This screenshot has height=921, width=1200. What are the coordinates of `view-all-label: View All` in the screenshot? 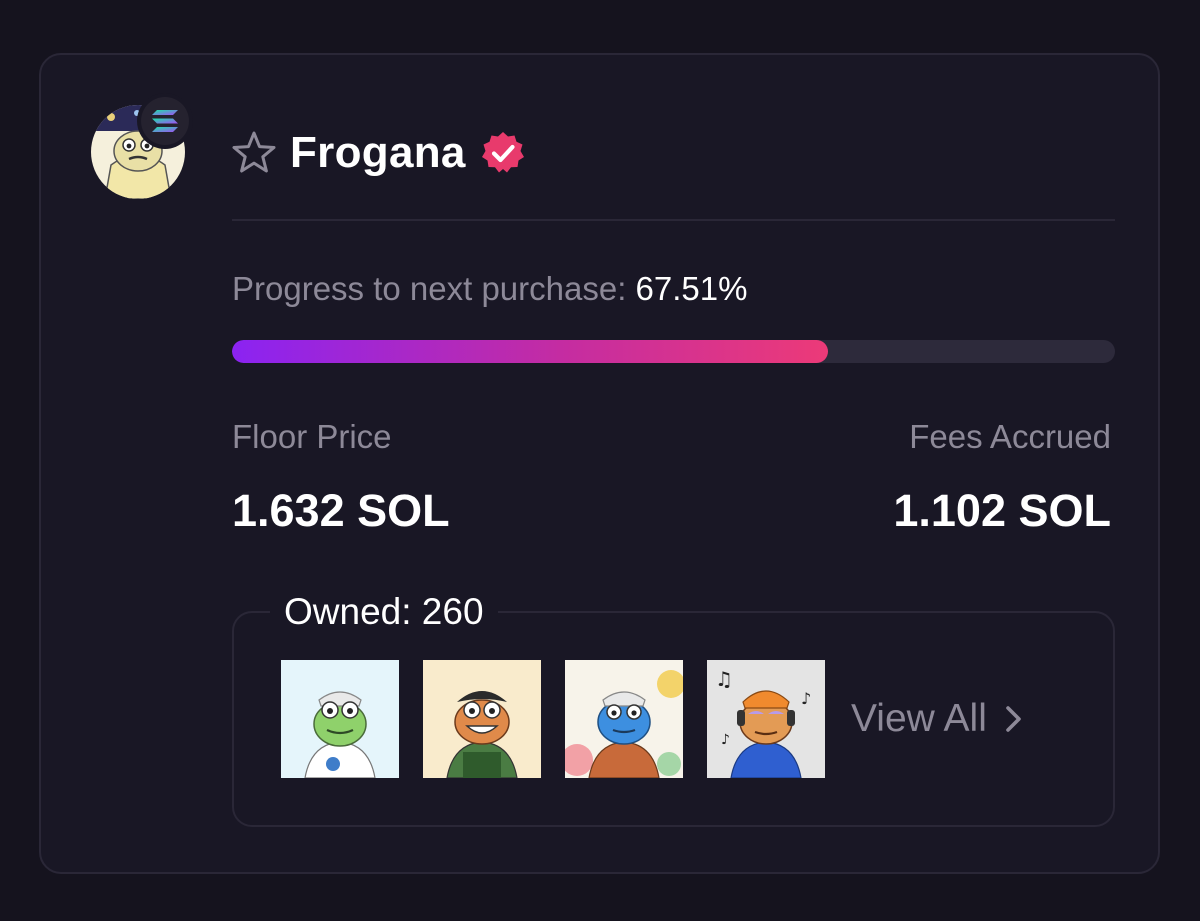 It's located at (919, 718).